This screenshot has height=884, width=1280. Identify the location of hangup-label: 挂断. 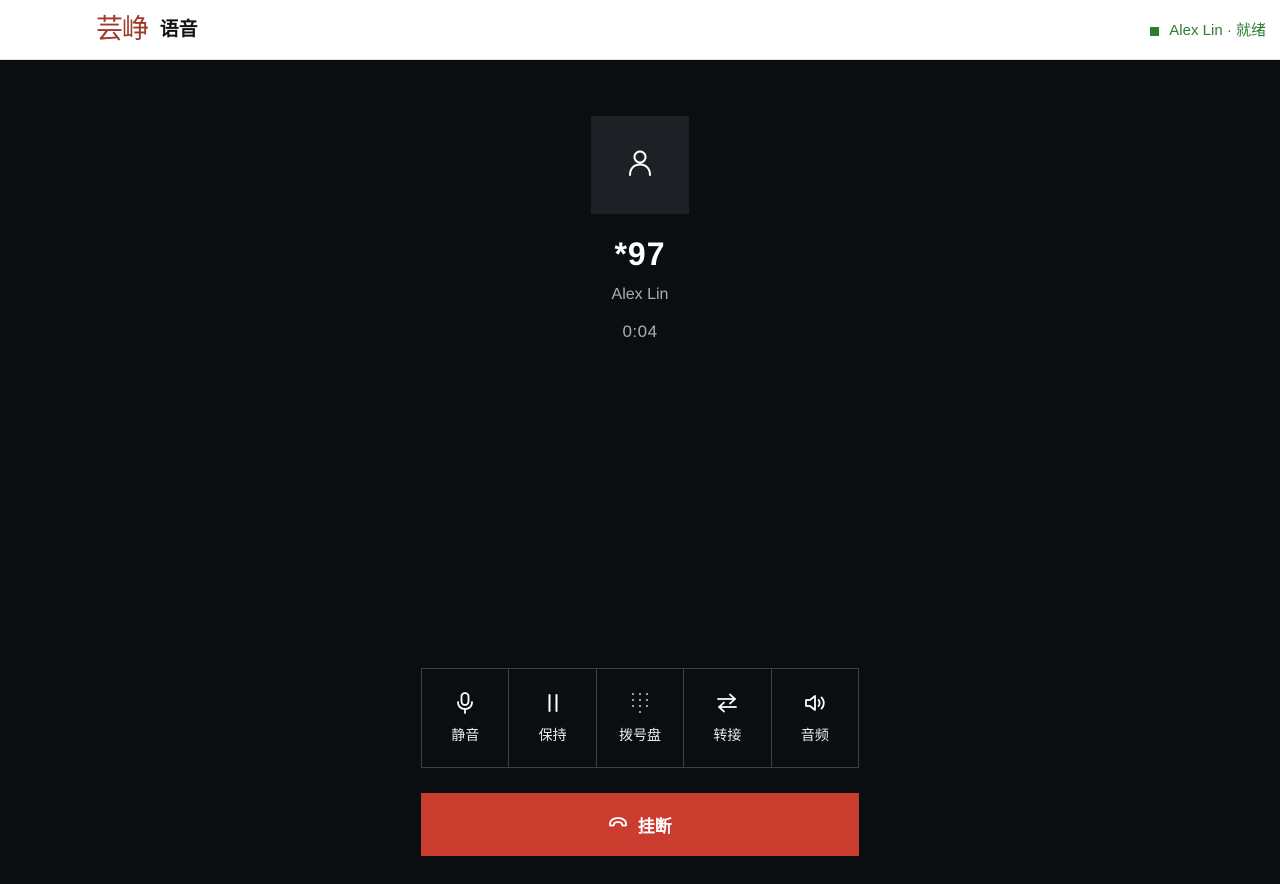
(655, 826).